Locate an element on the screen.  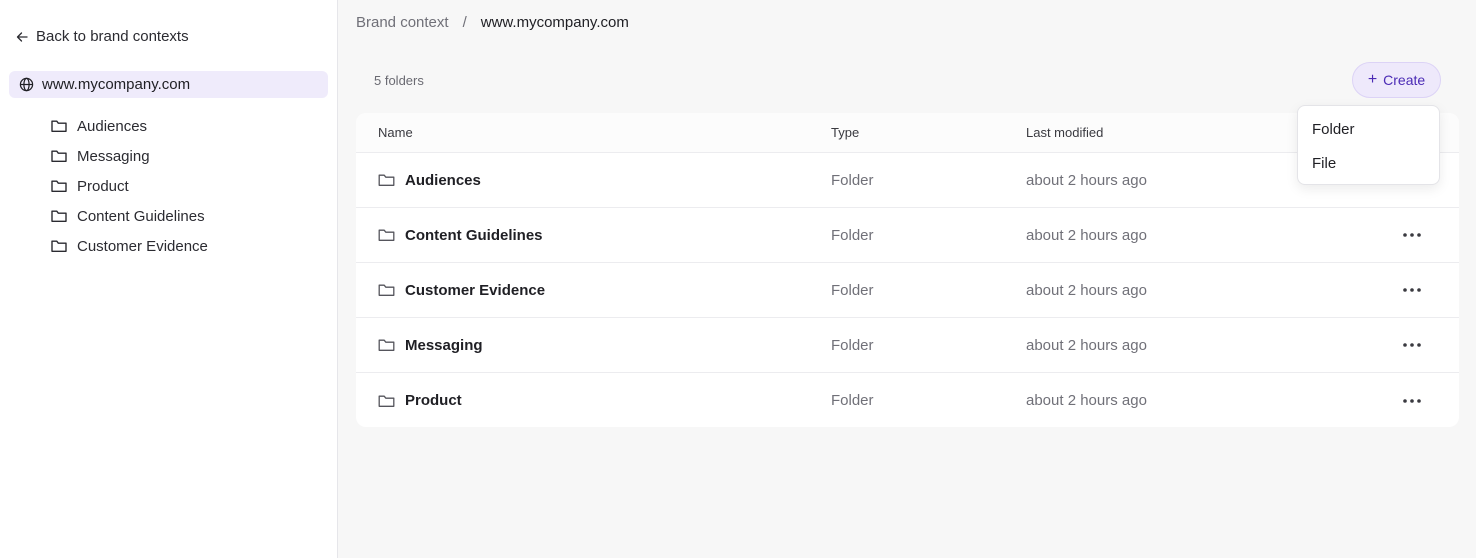
row-name-cell: Messaging is located at coordinates (430, 345).